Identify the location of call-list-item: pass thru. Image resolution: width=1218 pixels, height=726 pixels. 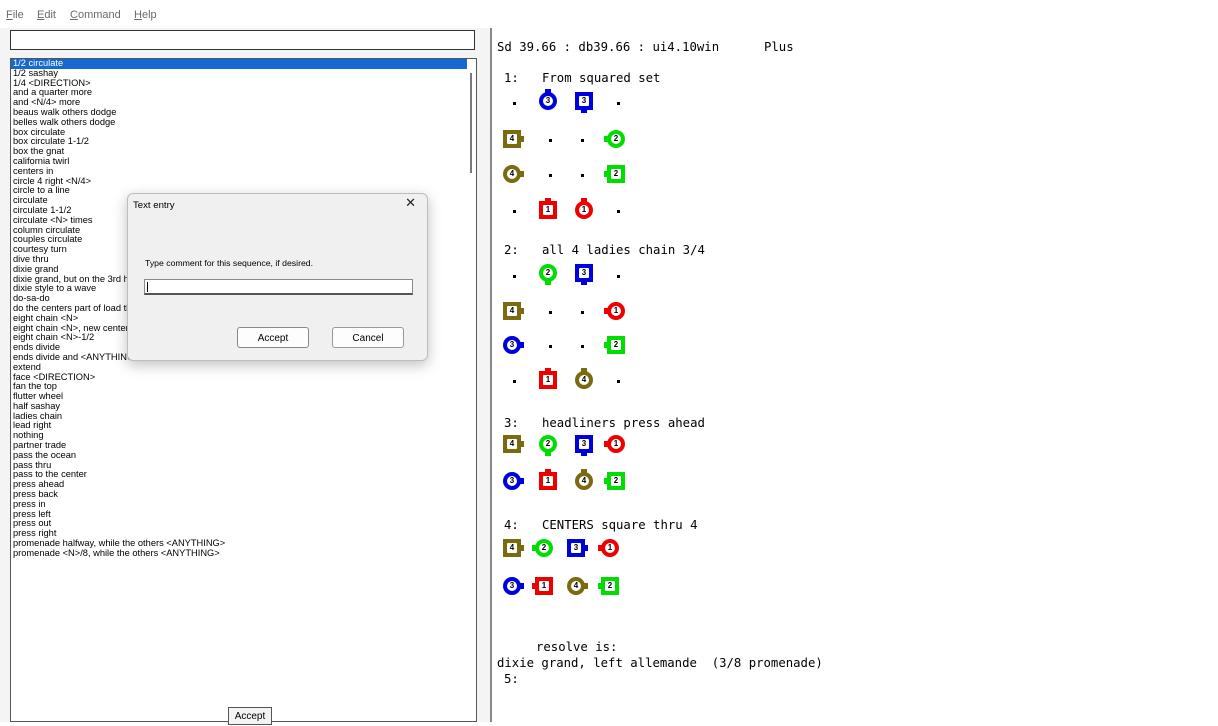
(240, 466).